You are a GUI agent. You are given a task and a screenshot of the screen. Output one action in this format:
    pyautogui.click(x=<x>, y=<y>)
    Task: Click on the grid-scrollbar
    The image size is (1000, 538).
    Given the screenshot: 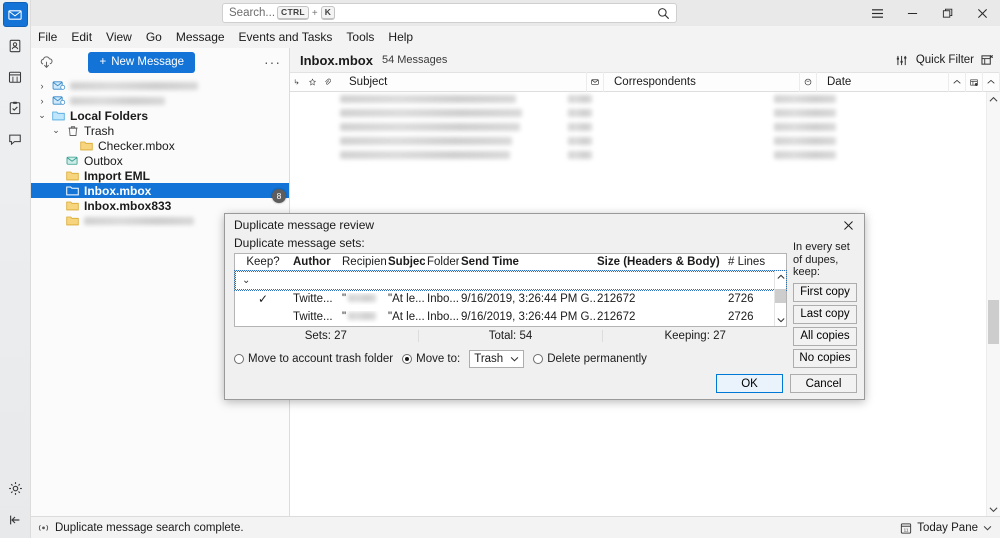 What is the action you would take?
    pyautogui.click(x=780, y=298)
    